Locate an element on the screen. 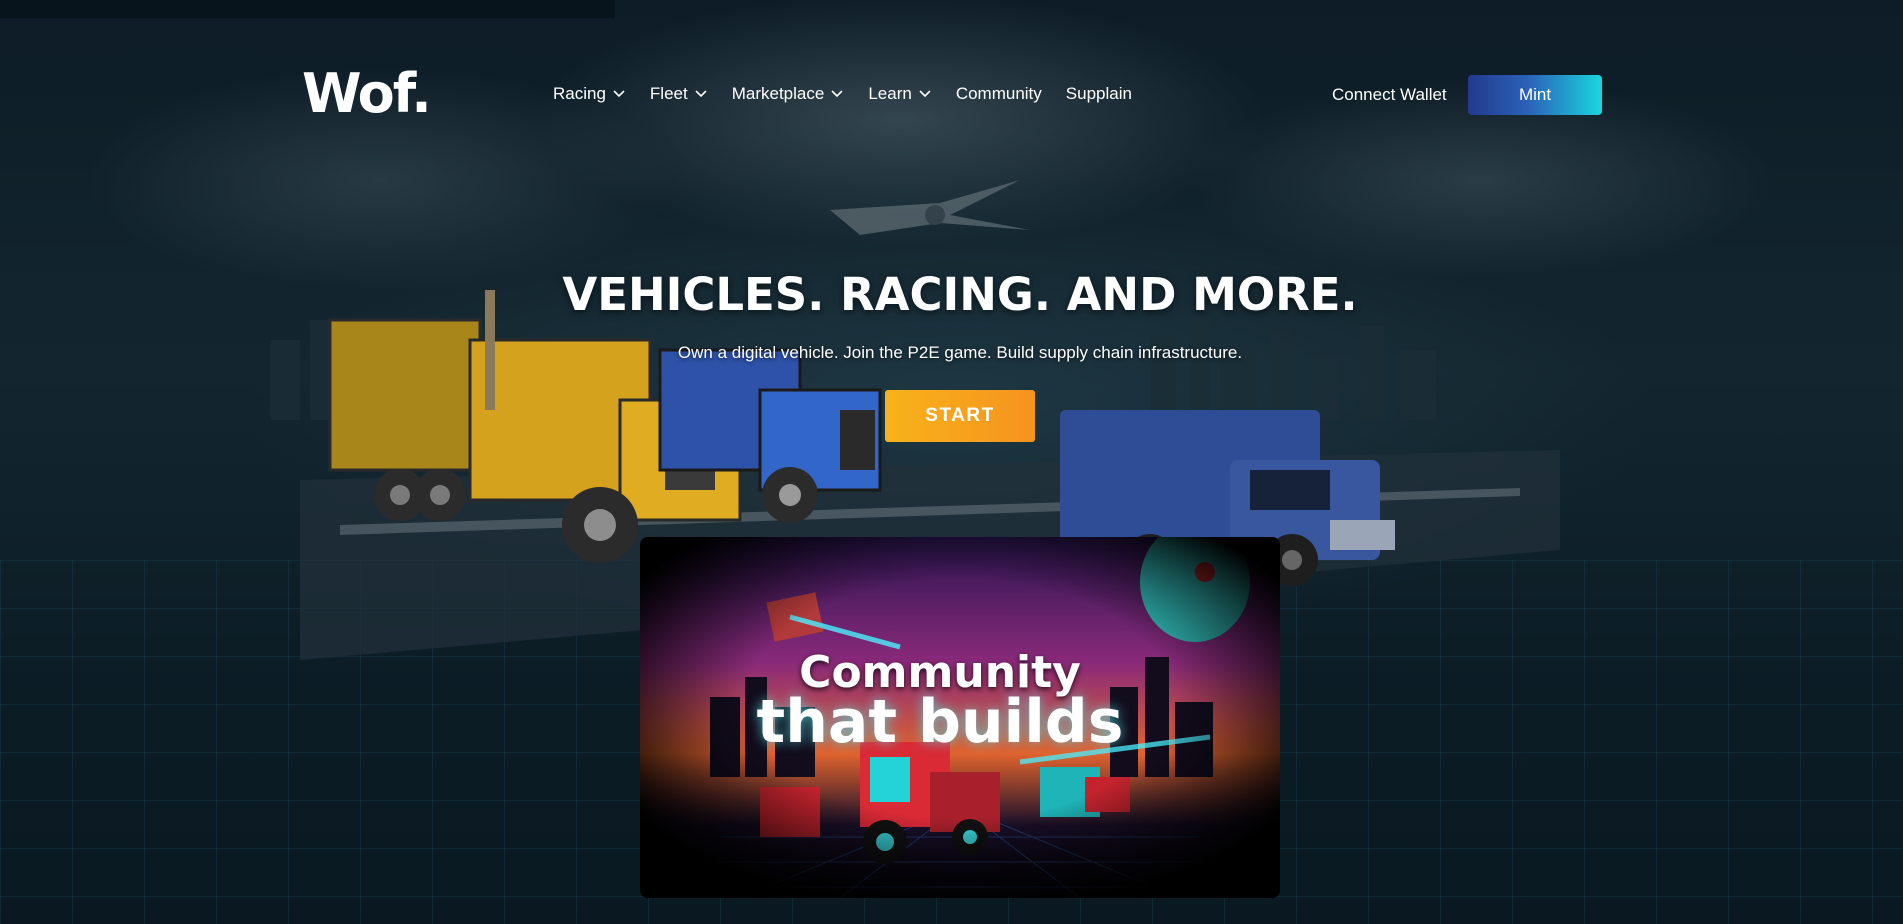 The width and height of the screenshot is (1903, 924). top-strip is located at coordinates (307, 9).